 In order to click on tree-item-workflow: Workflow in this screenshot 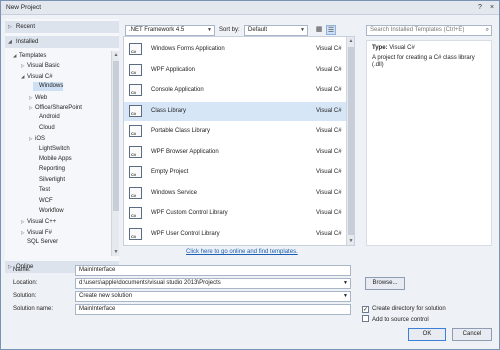, I will do `click(48, 211)`.